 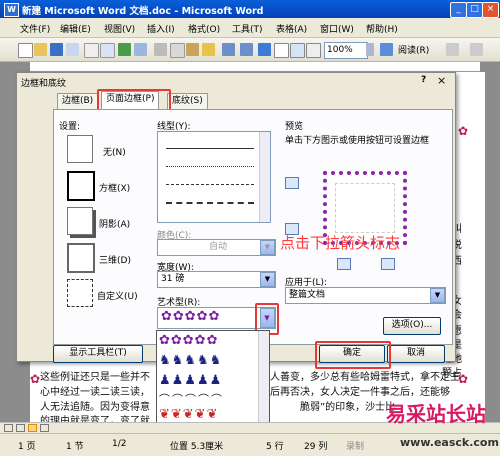 I want to click on line-style-dash-long, so click(x=210, y=203).